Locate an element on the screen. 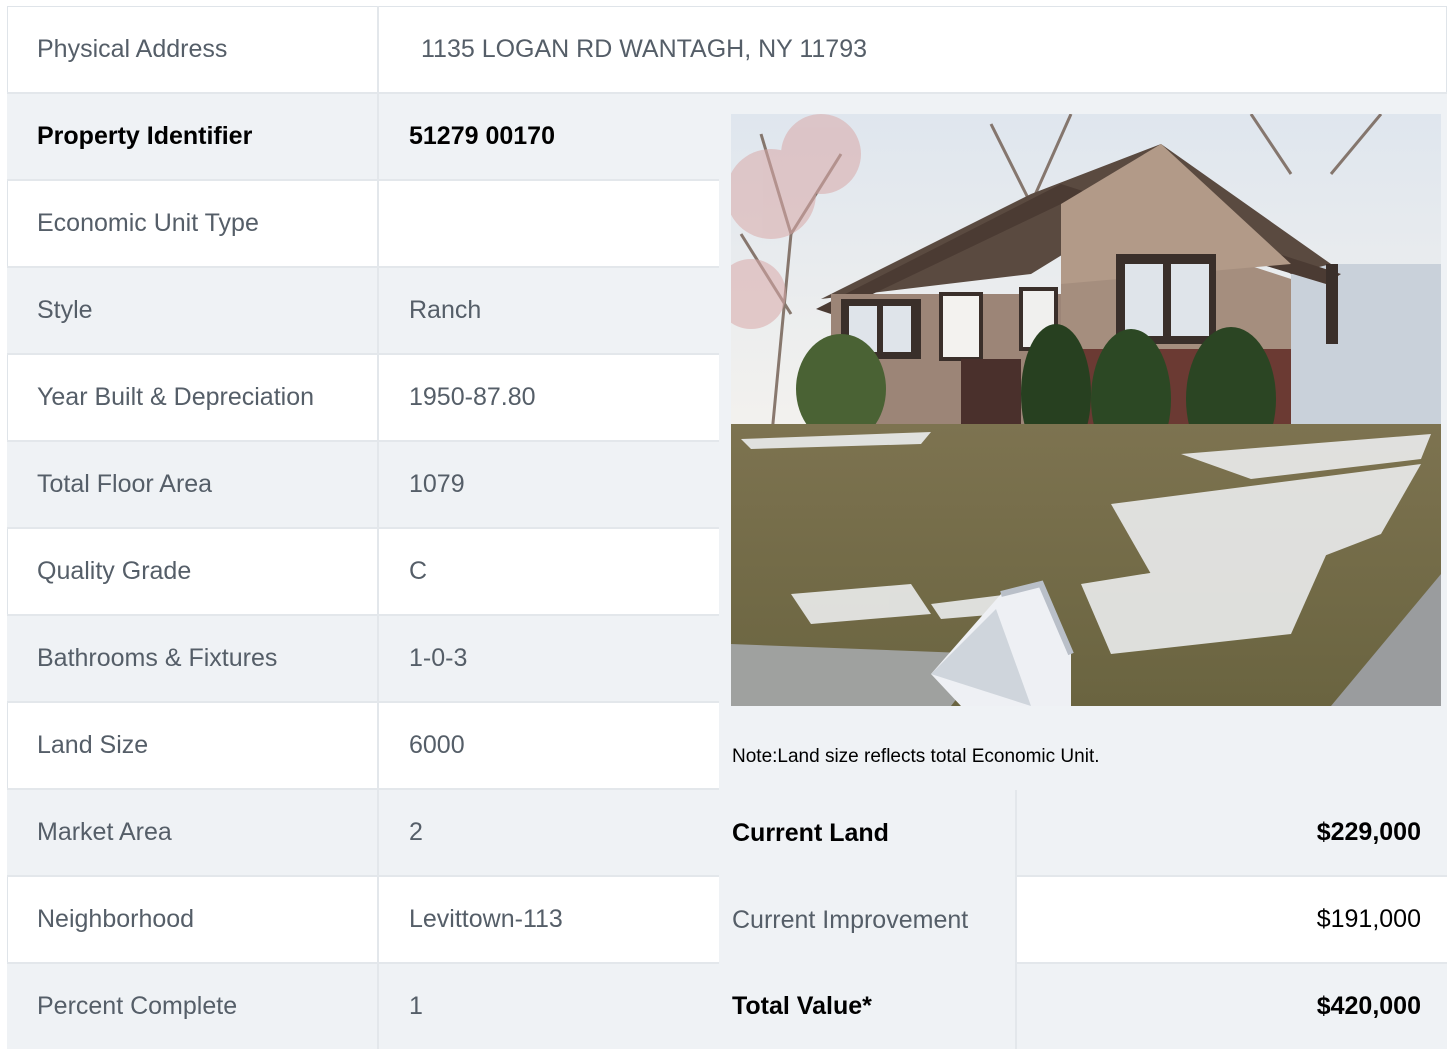 This screenshot has width=1449, height=1049. value-row-current-improvement: Current Improvement $191,000 is located at coordinates (1083, 920).